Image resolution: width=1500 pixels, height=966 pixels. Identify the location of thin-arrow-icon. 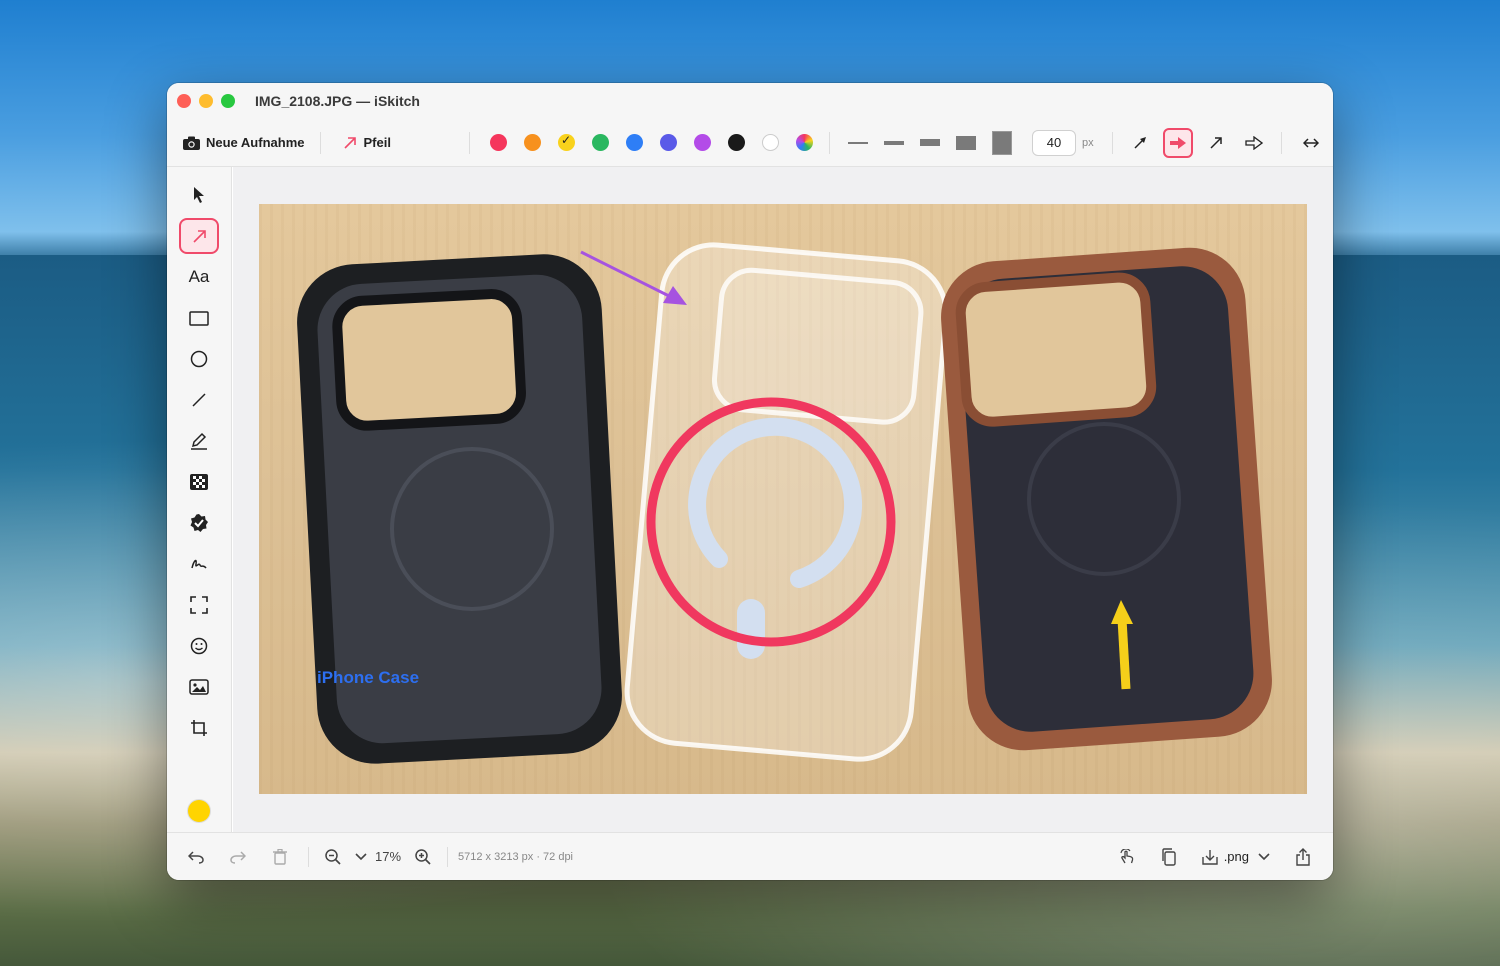
(1140, 142).